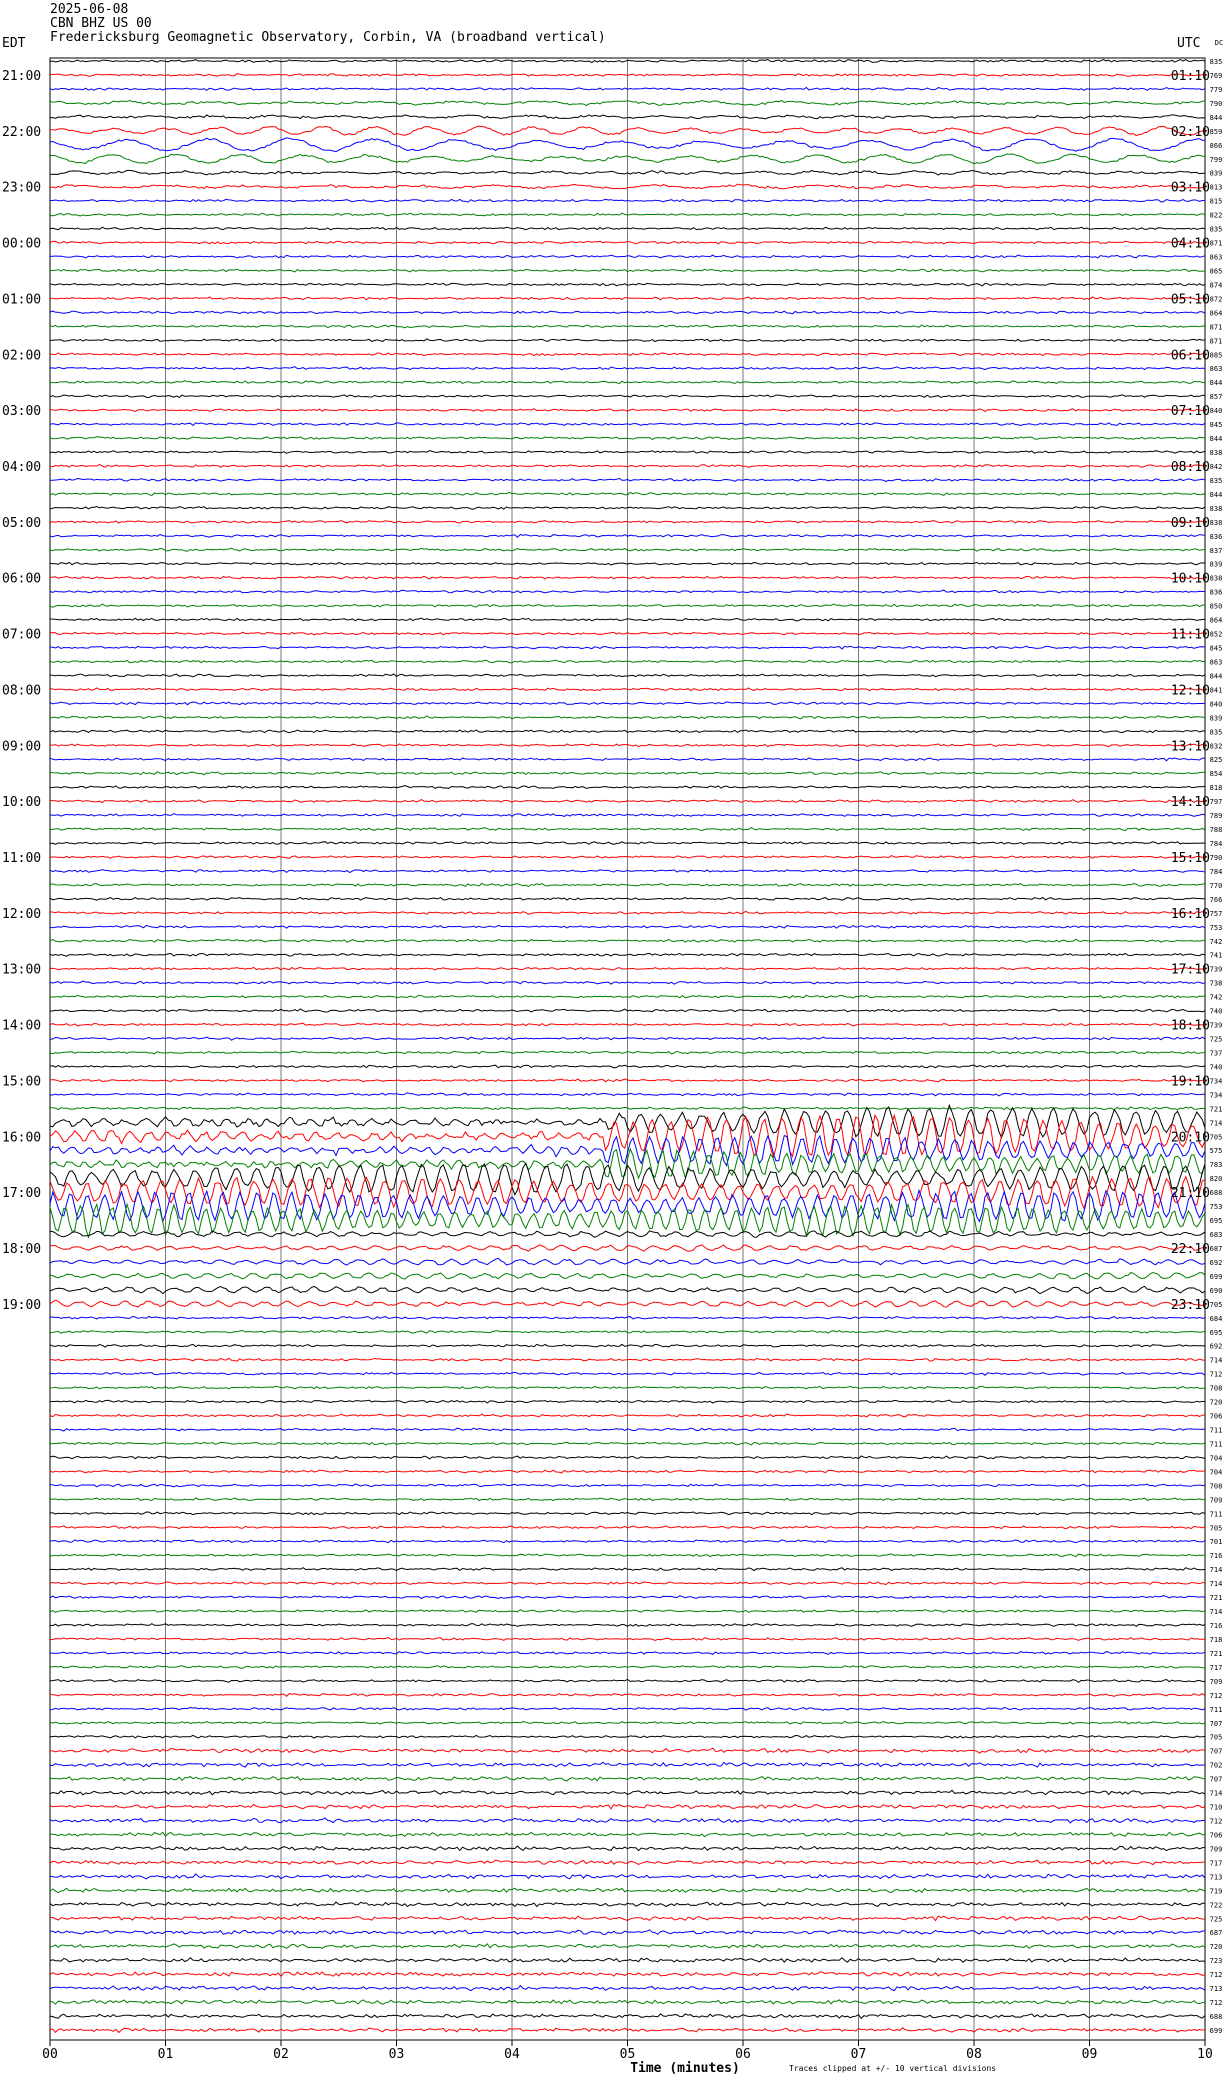 Image resolution: width=1230 pixels, height=2094 pixels. What do you see at coordinates (859, 2054) in the screenshot?
I see `x-tick-label: 07` at bounding box center [859, 2054].